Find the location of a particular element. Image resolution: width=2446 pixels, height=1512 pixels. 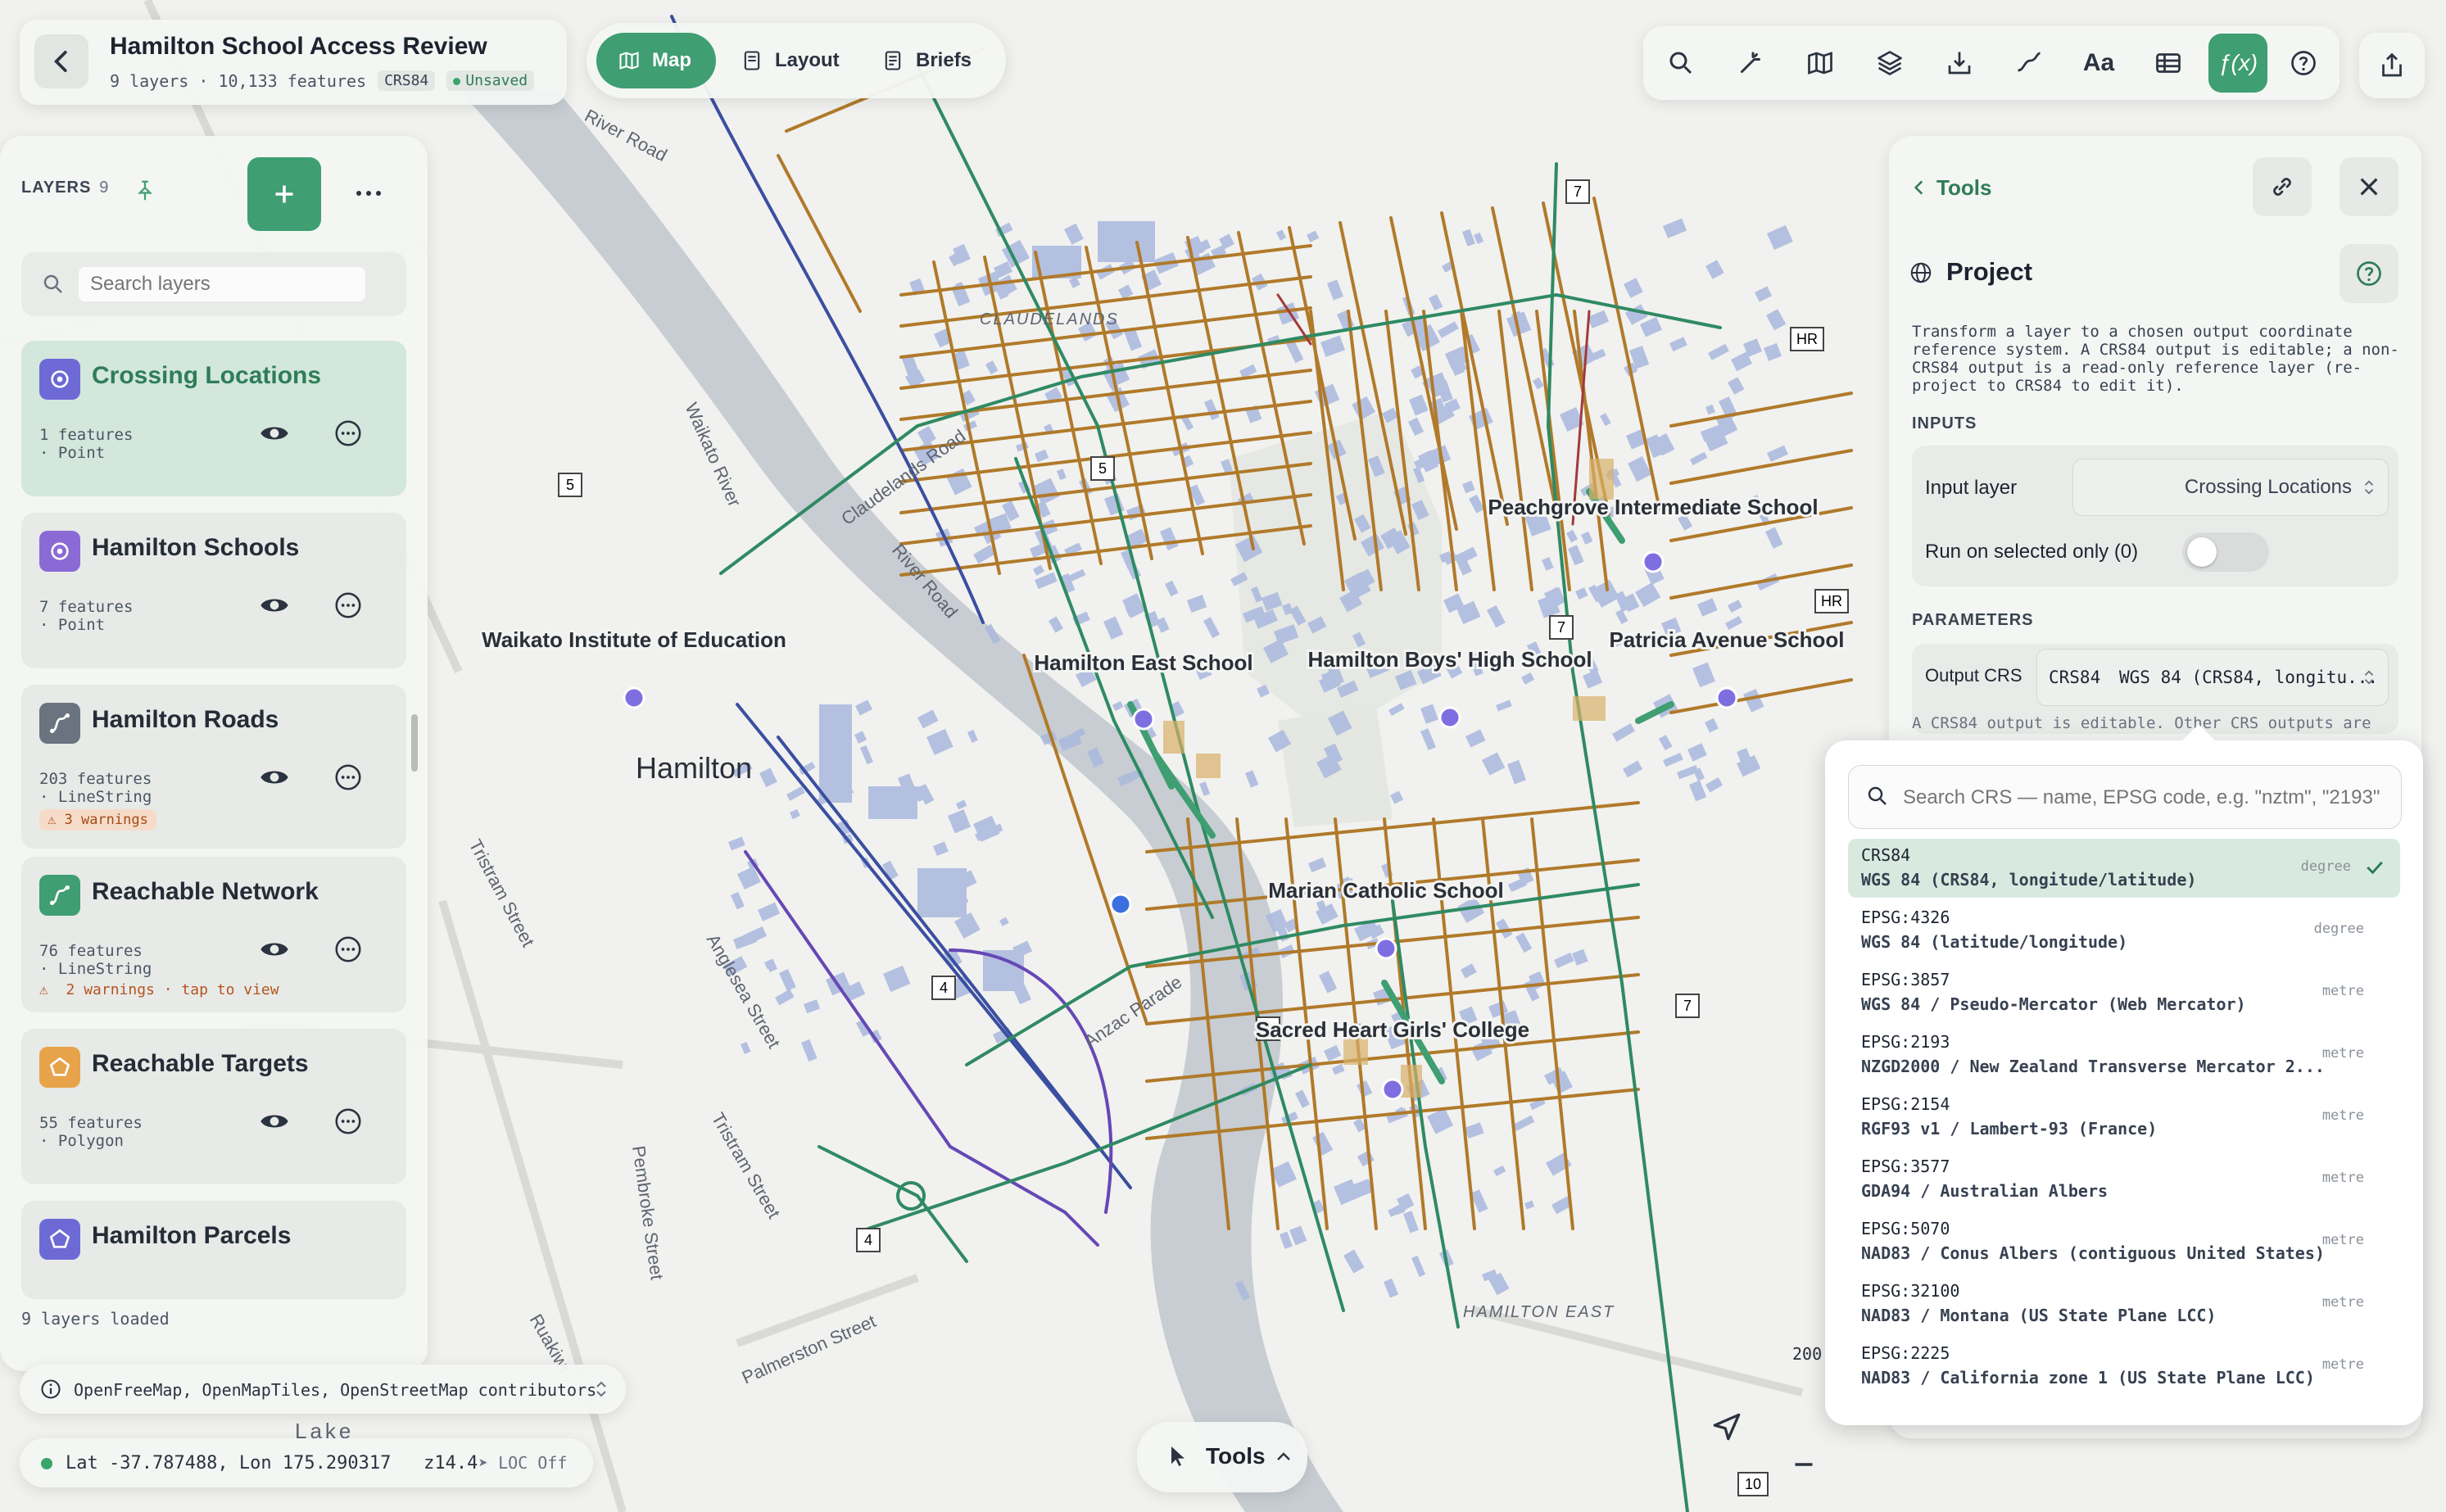

tab-briefs: Briefs is located at coordinates (938, 60).